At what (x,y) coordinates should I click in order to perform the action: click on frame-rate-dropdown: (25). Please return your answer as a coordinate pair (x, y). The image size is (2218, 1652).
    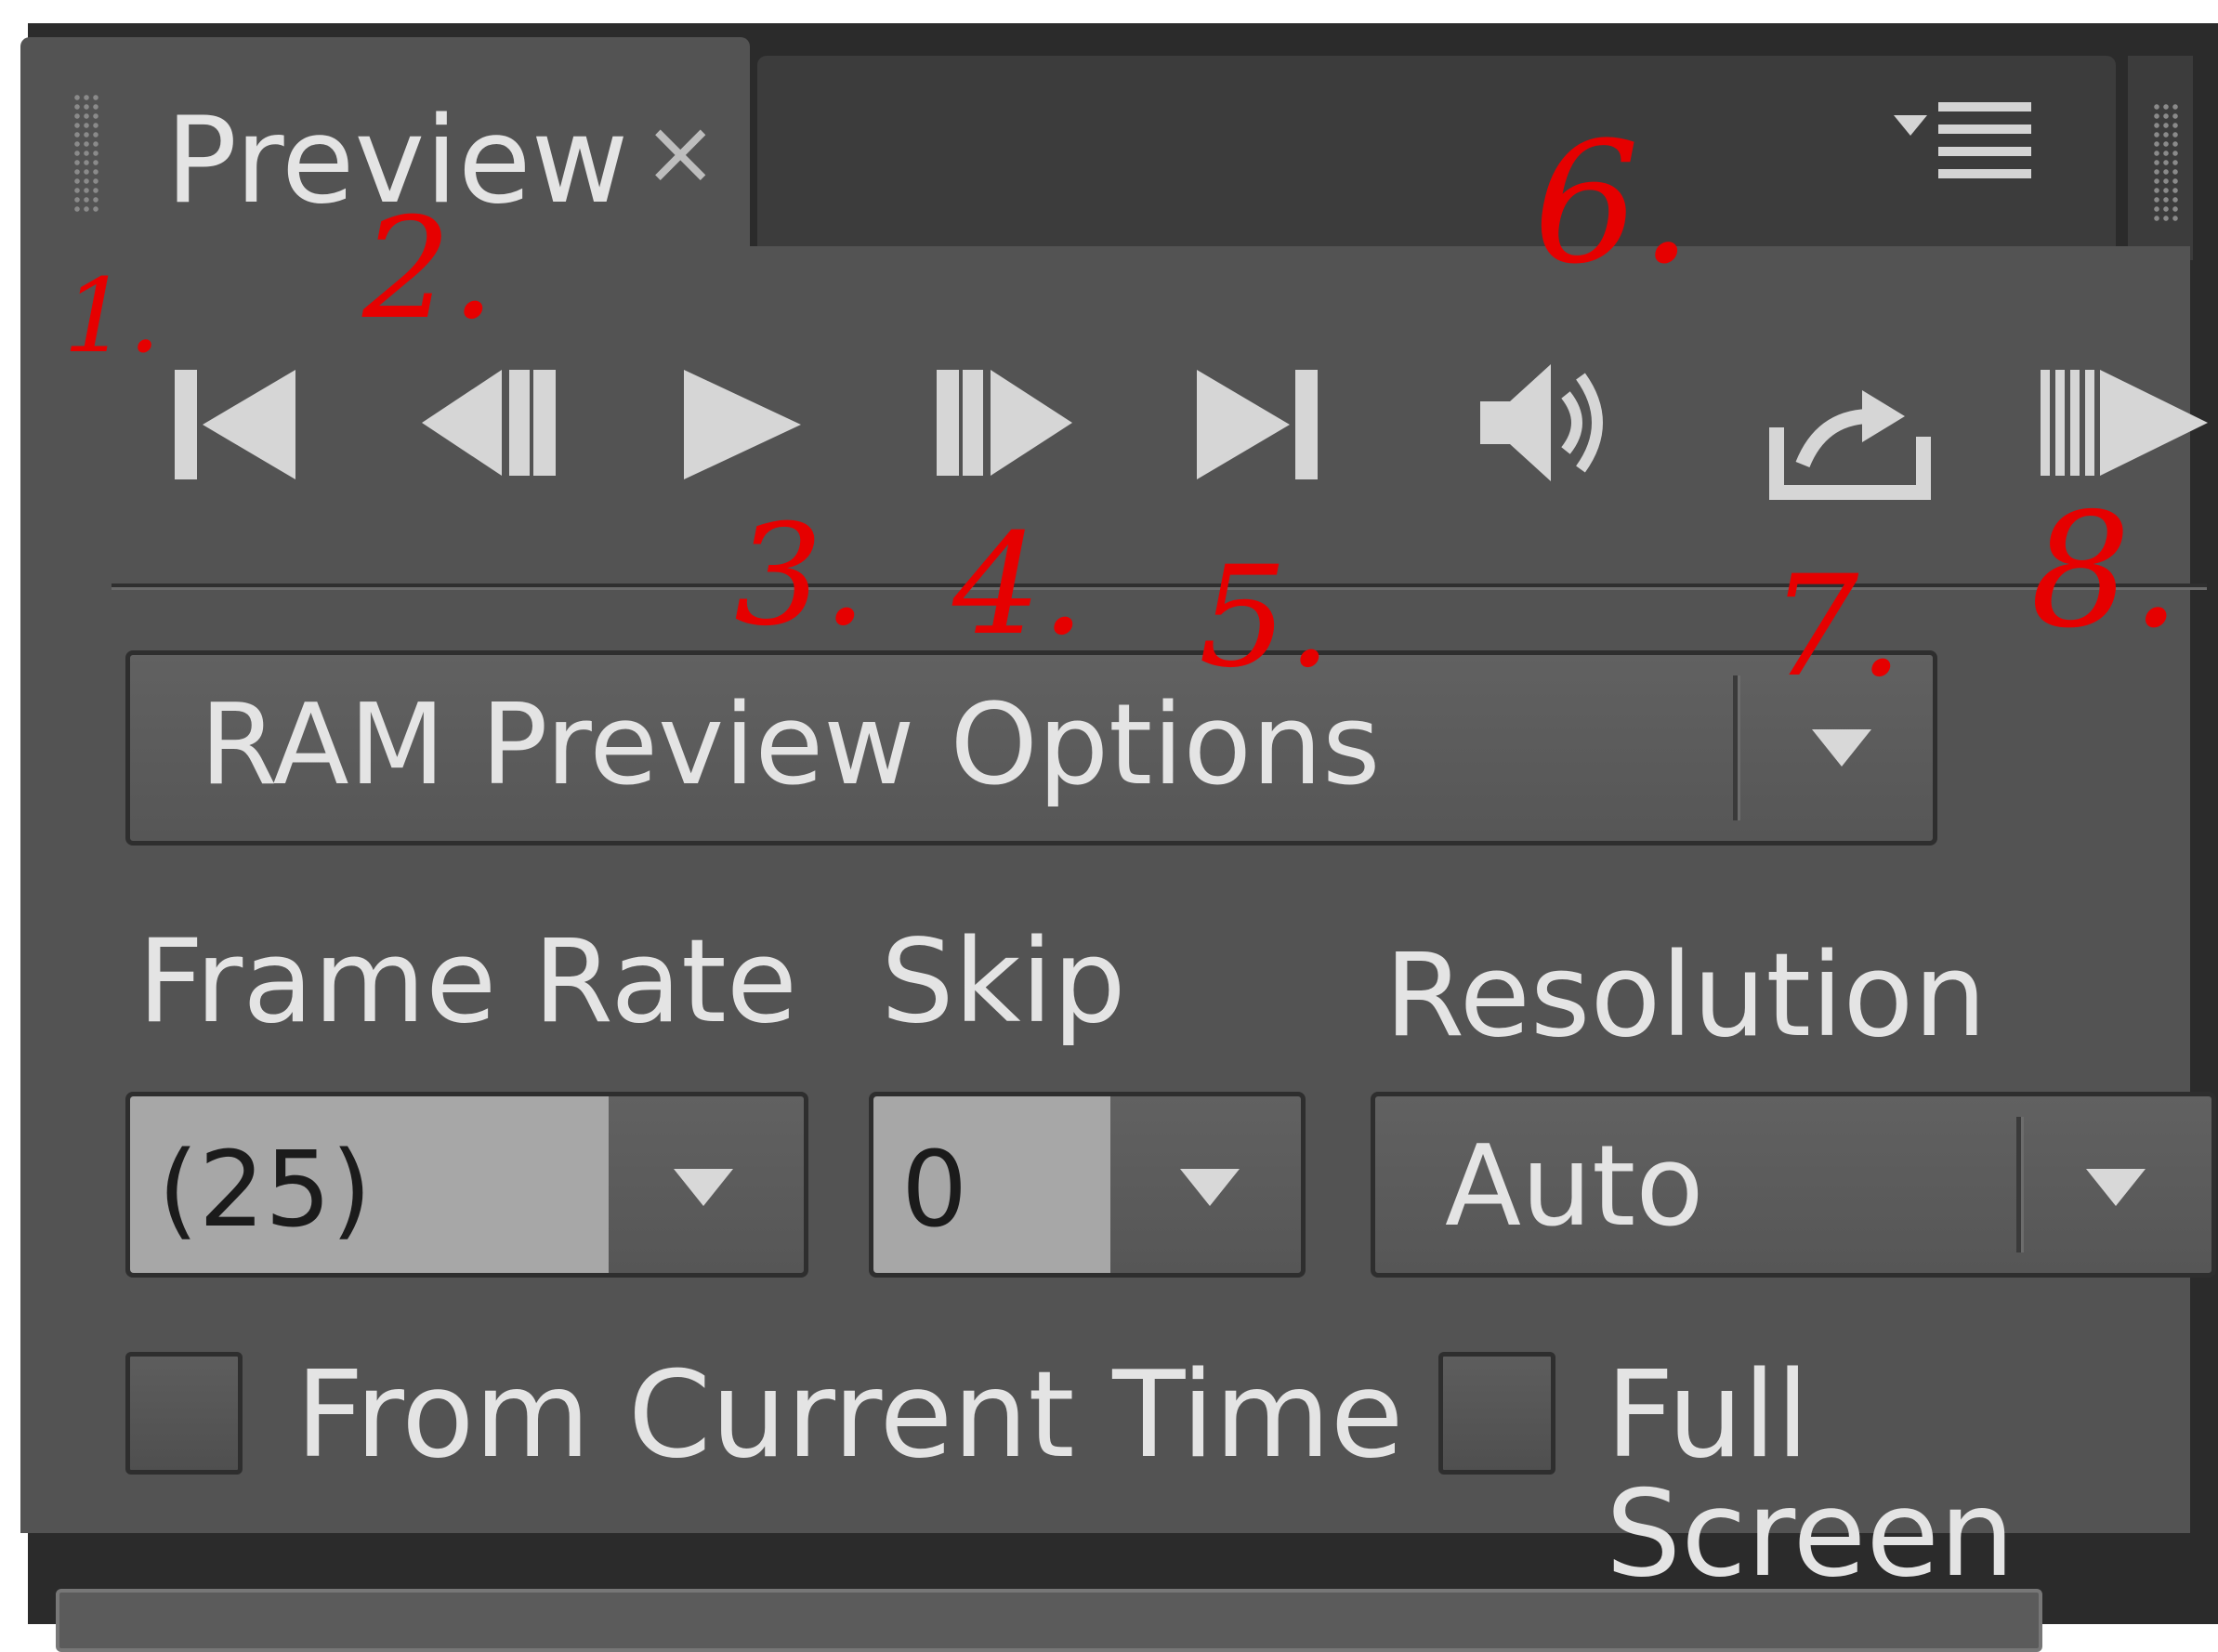
    Looking at the image, I should click on (466, 1185).